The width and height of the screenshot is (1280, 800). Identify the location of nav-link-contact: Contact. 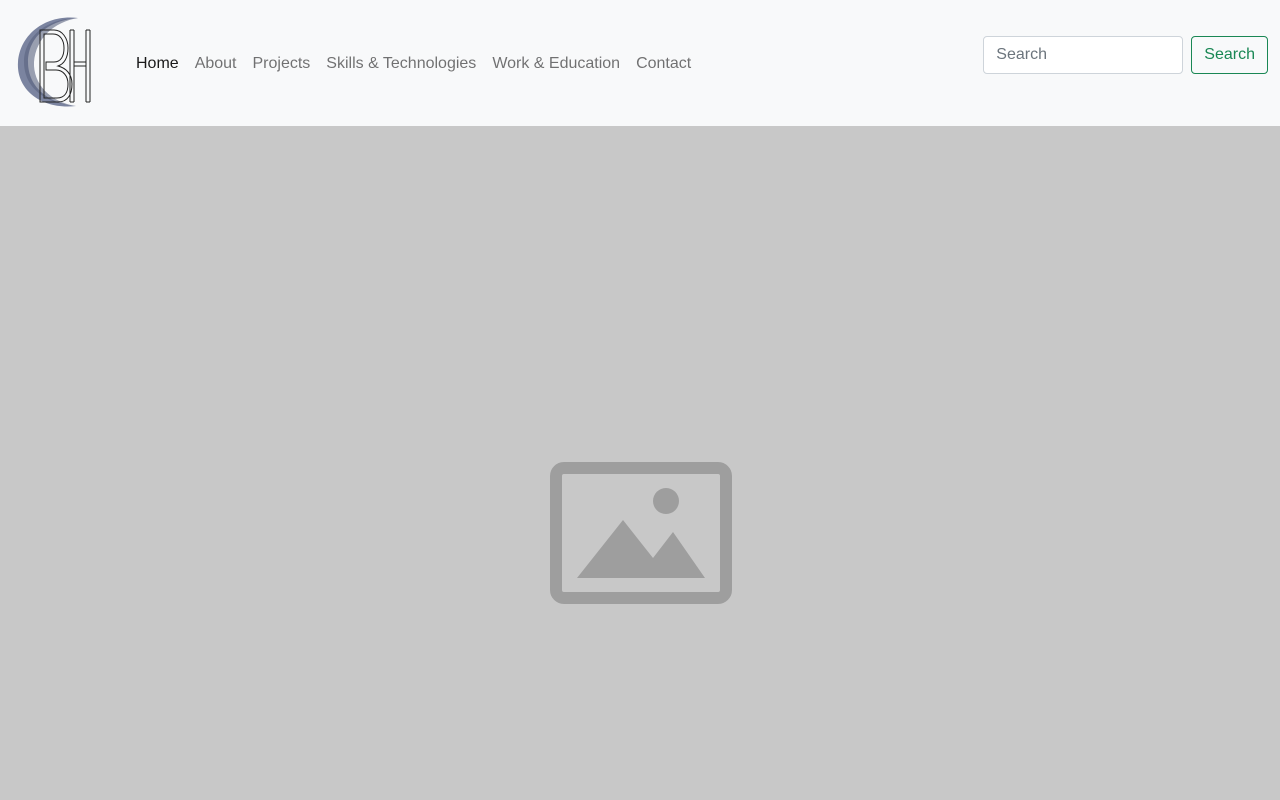
(663, 64).